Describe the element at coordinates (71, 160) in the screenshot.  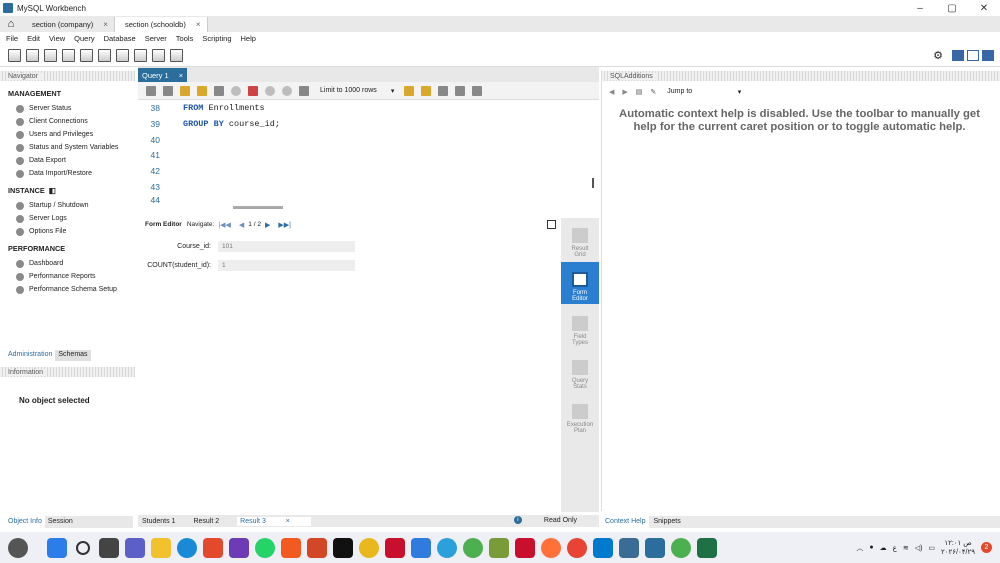
I see `nav-data-export: Data Export` at that location.